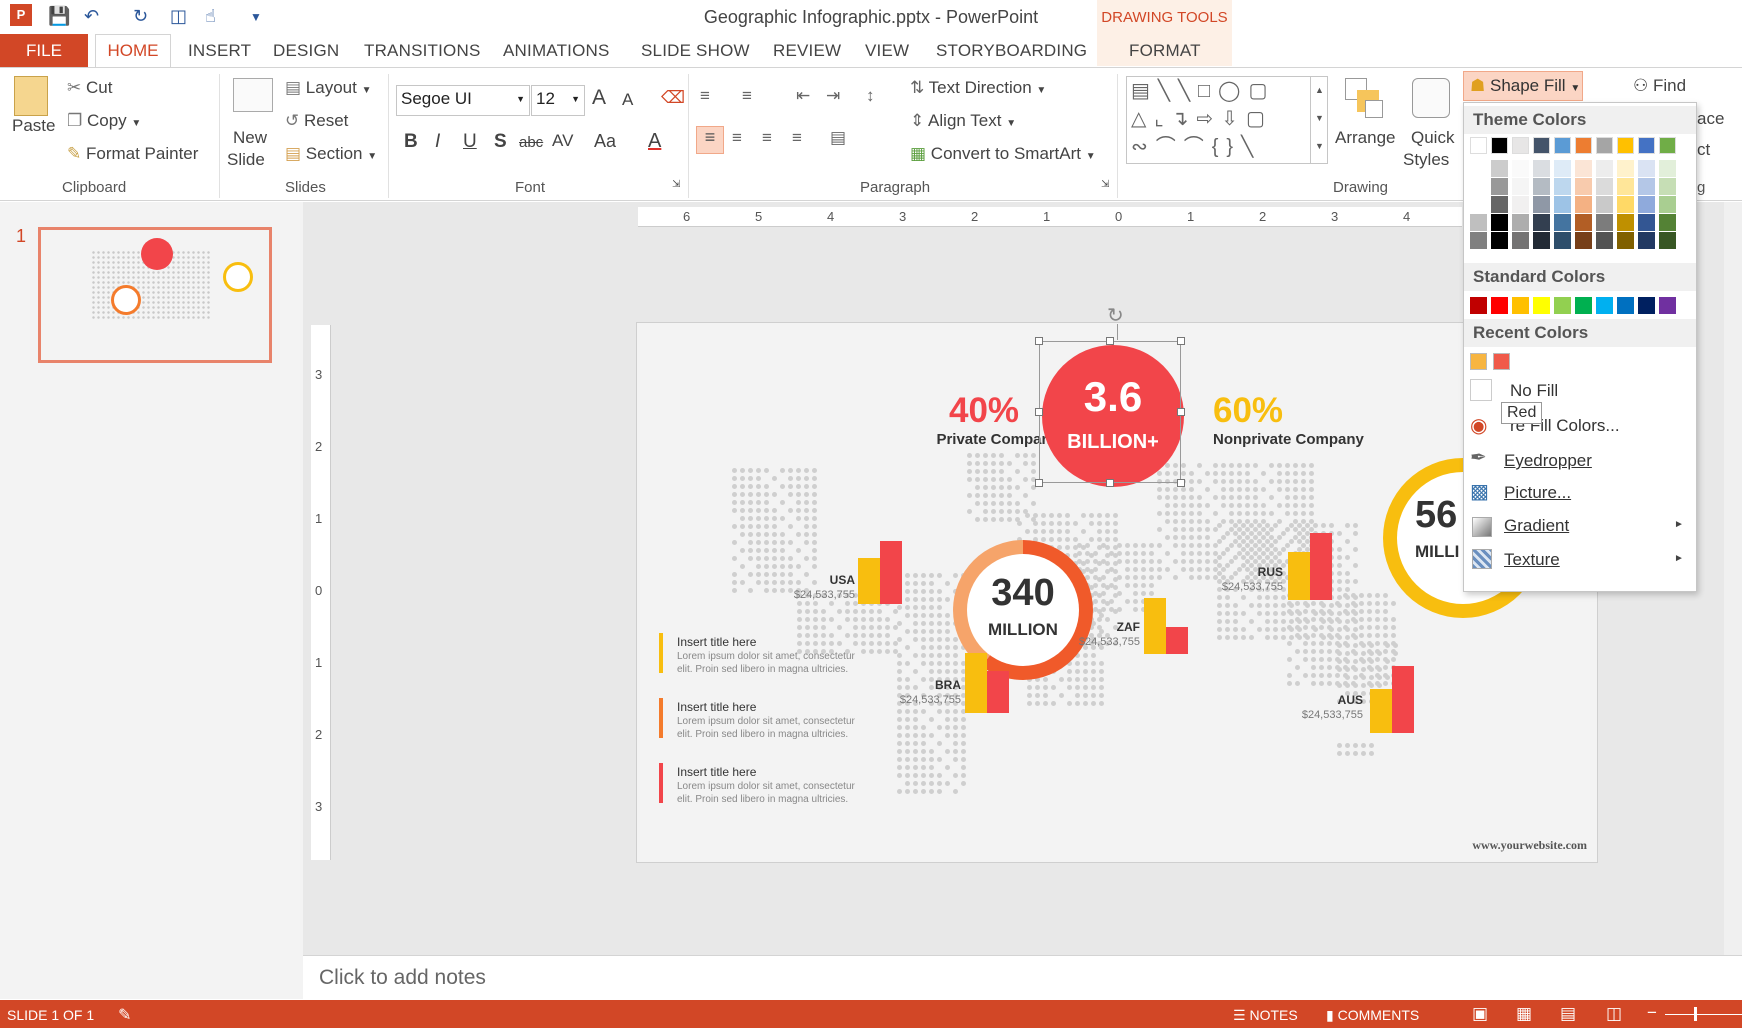 This screenshot has height=1028, width=1742. Describe the element at coordinates (1003, 154) in the screenshot. I see `convert-smartart-button: ▦ Convert to SmartArt ▼` at that location.